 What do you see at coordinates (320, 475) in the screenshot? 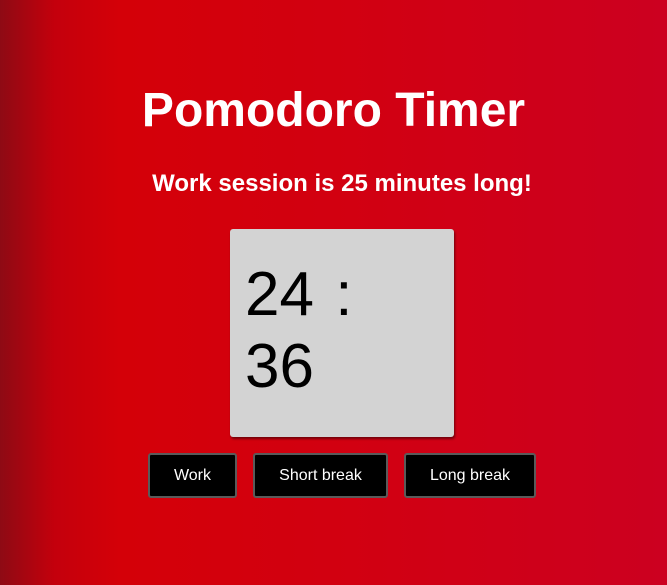
I see `short-break-button: Short break` at bounding box center [320, 475].